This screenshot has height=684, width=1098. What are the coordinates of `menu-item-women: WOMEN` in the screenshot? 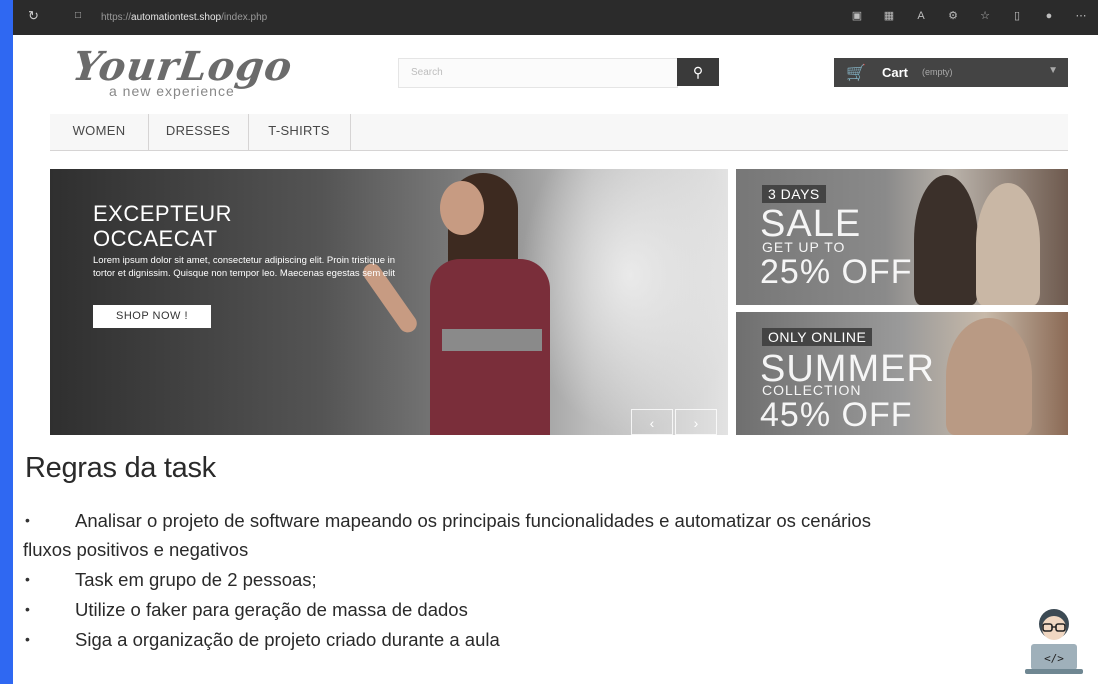 It's located at (99, 132).